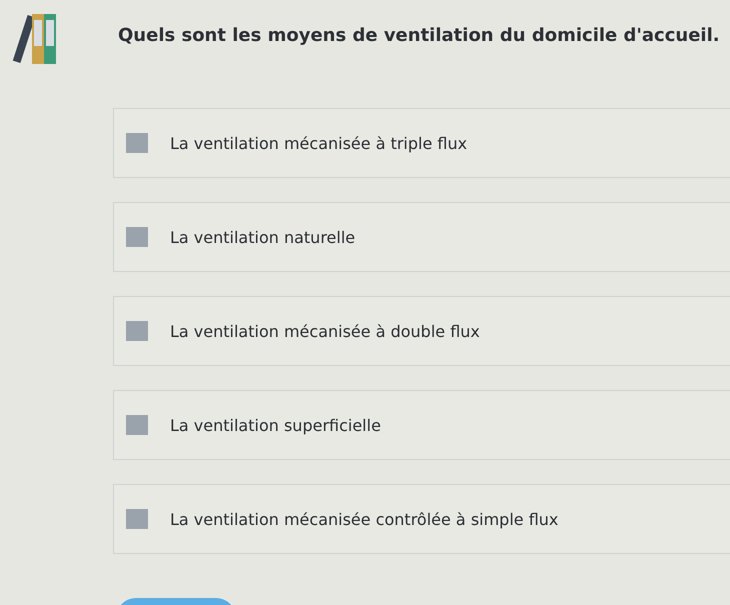 The image size is (730, 605). Describe the element at coordinates (325, 331) in the screenshot. I see `option-label: La ventilation mécanisée à double flux` at that location.